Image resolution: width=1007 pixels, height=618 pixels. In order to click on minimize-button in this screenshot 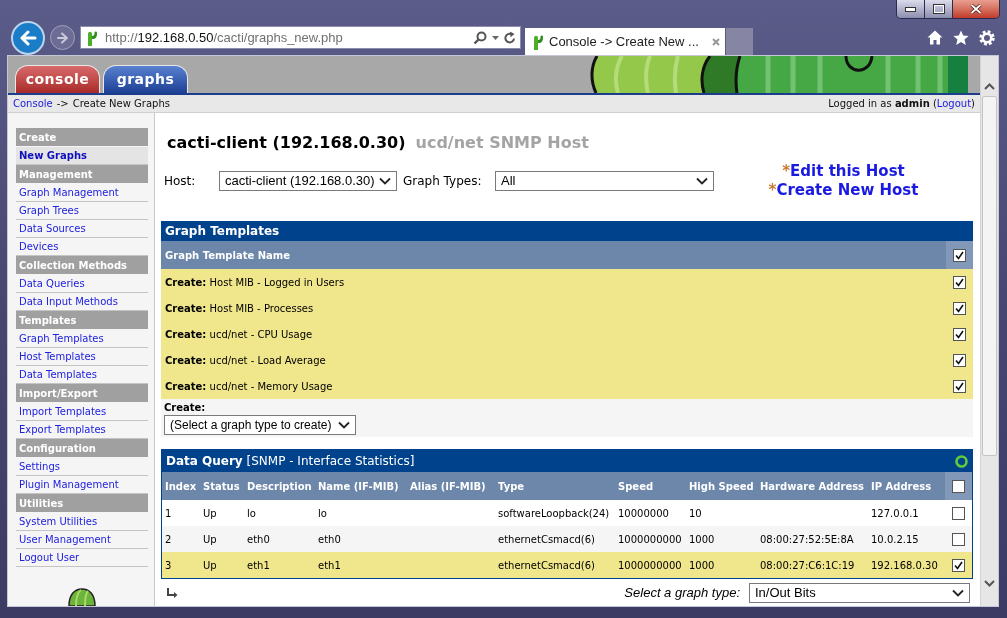, I will do `click(911, 9)`.